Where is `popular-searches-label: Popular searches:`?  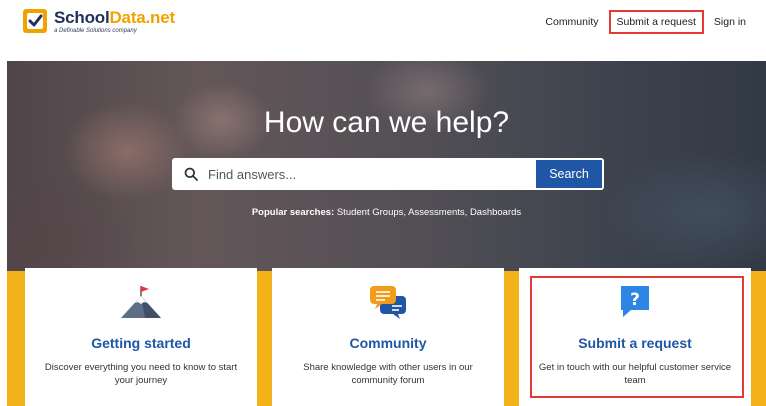
popular-searches-label: Popular searches: is located at coordinates (293, 212).